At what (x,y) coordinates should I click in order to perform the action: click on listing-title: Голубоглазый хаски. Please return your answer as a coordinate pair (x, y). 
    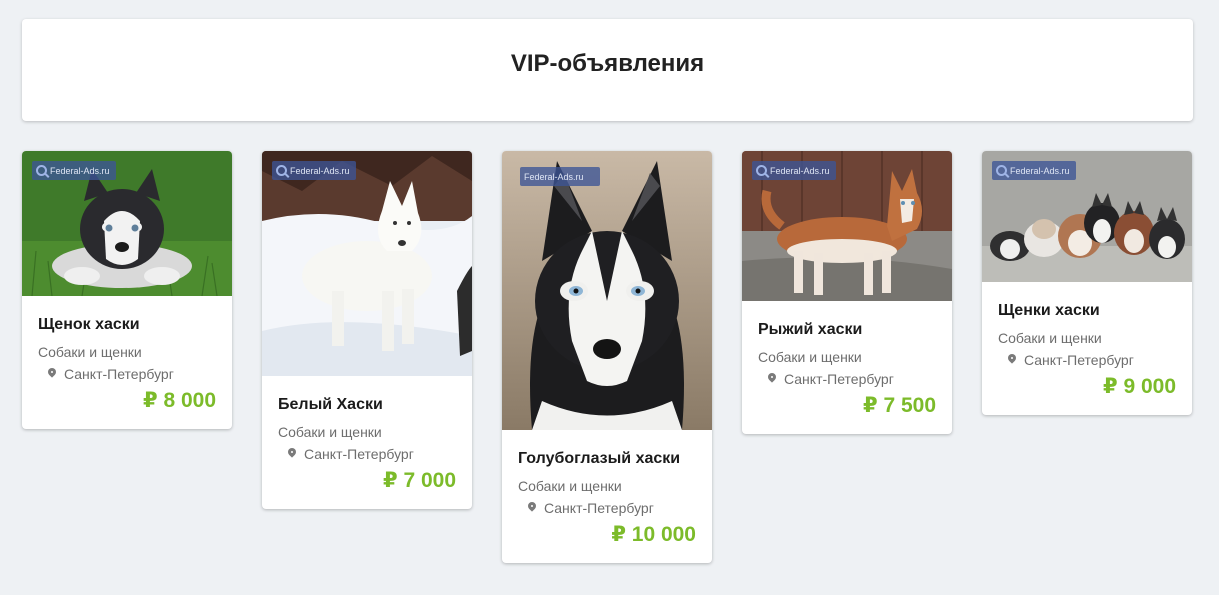
    Looking at the image, I should click on (607, 459).